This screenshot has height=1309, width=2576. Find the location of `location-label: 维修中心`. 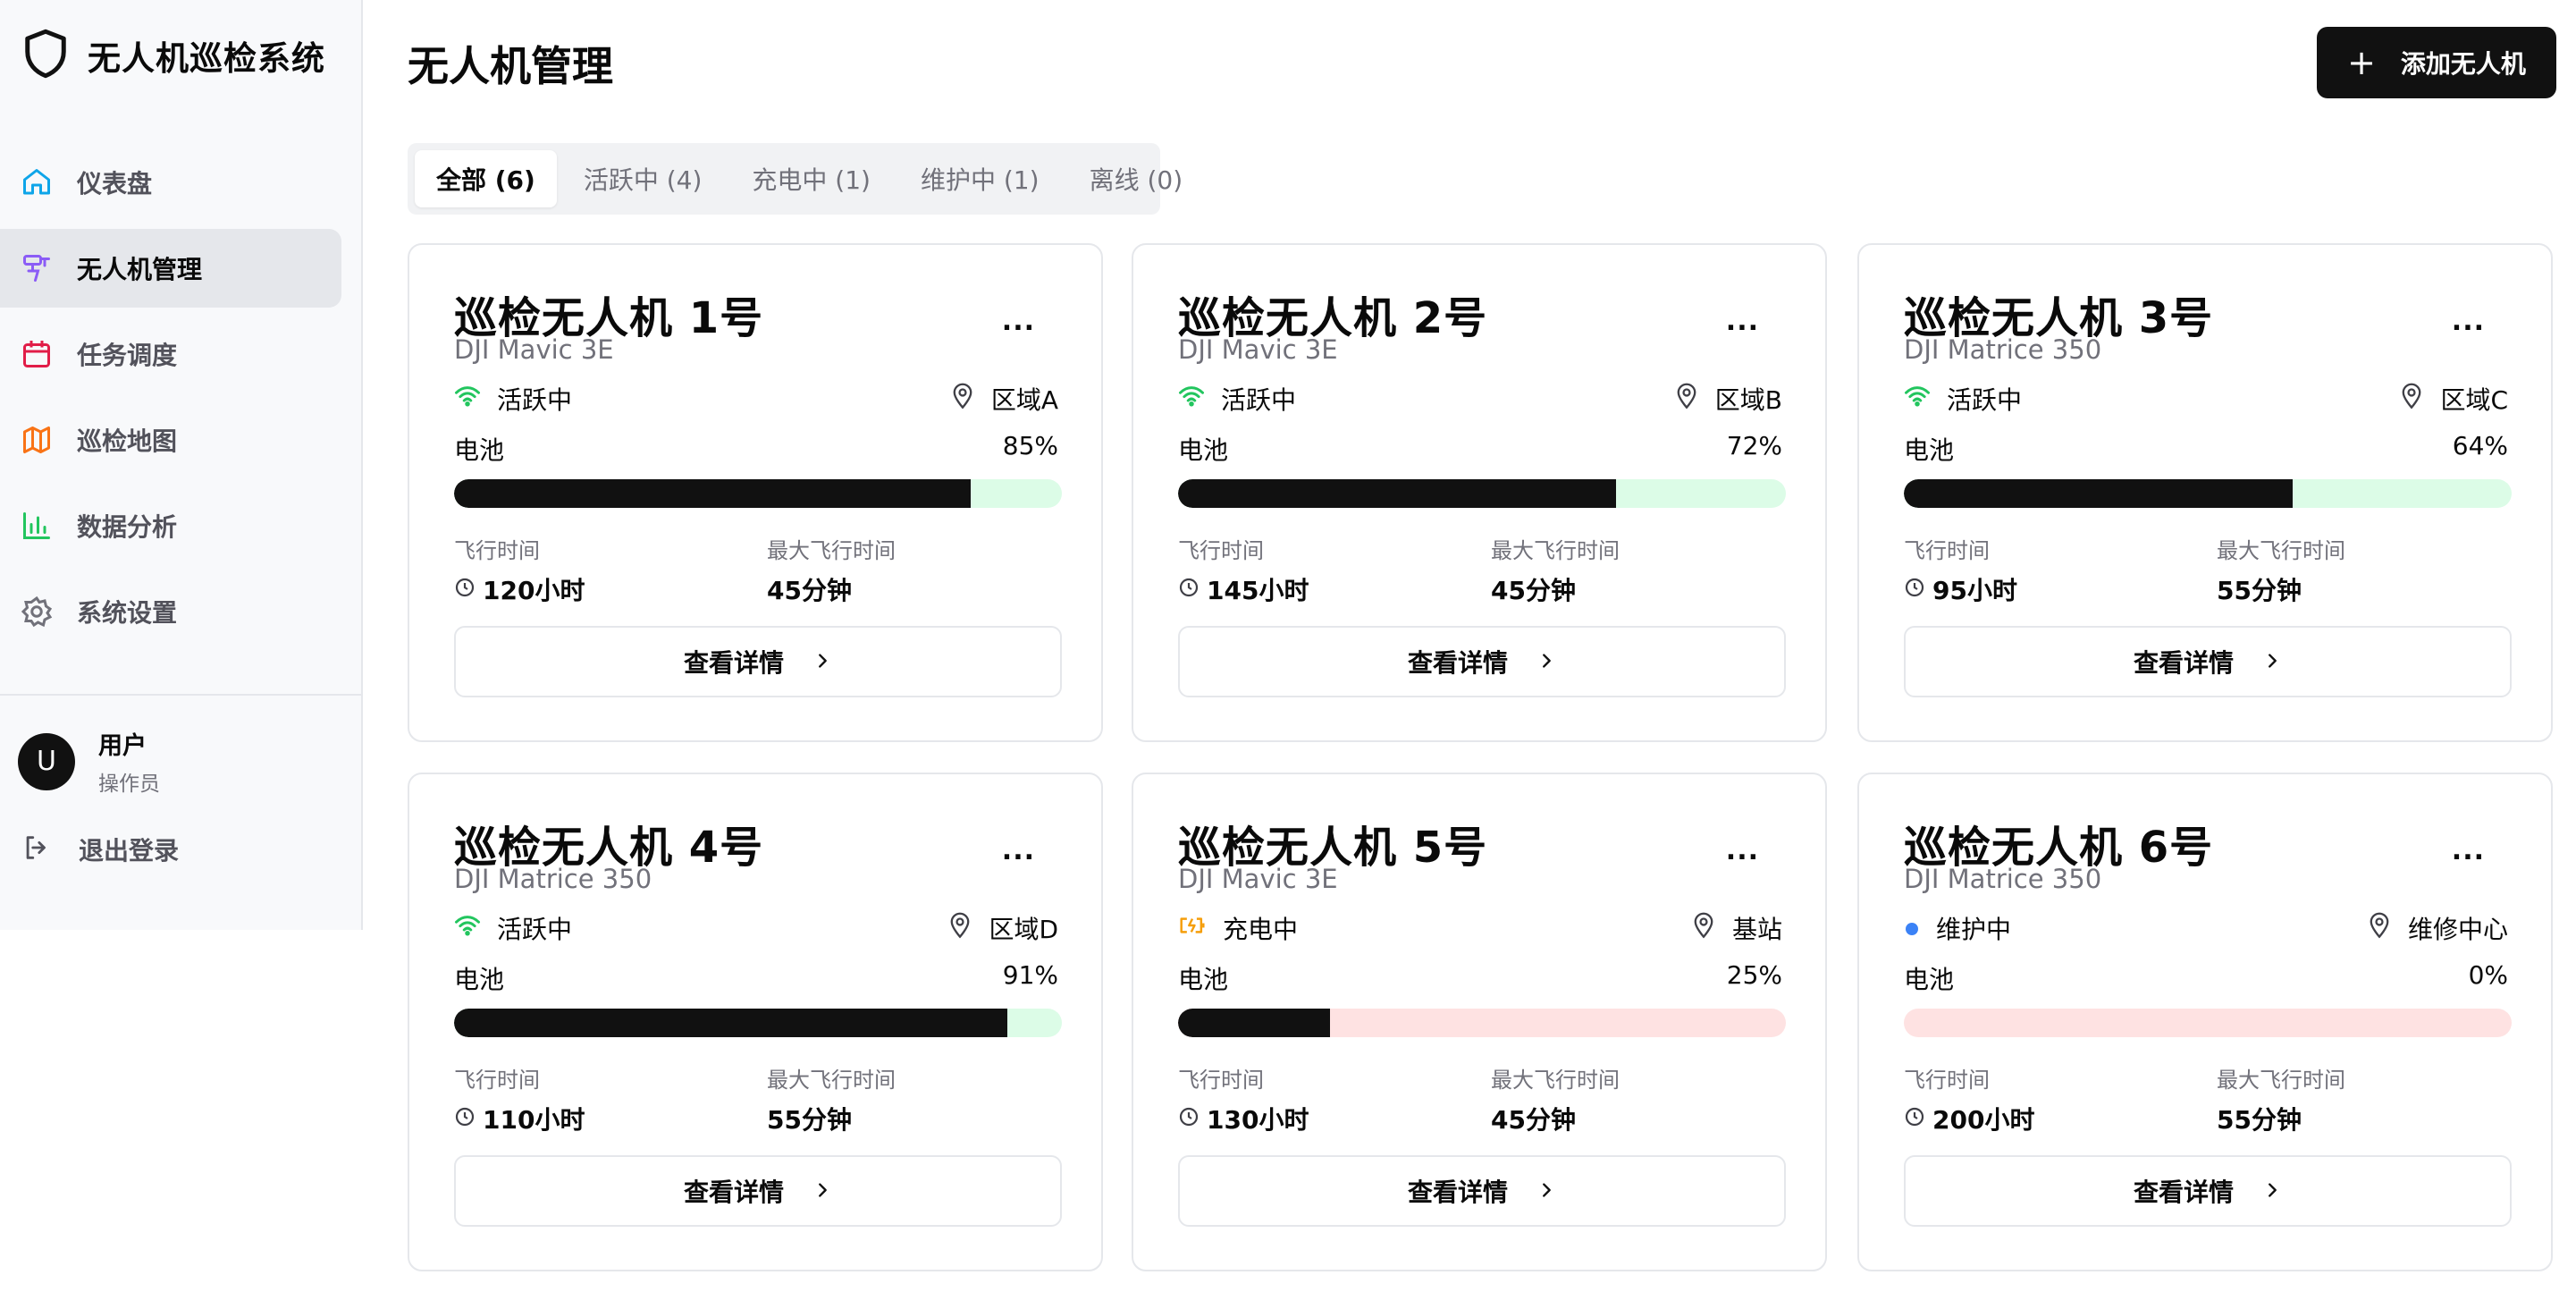

location-label: 维修中心 is located at coordinates (2458, 929).